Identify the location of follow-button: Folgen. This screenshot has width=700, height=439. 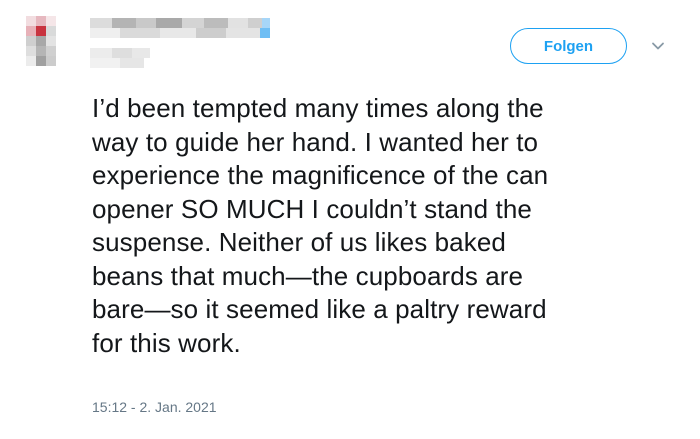
(568, 46).